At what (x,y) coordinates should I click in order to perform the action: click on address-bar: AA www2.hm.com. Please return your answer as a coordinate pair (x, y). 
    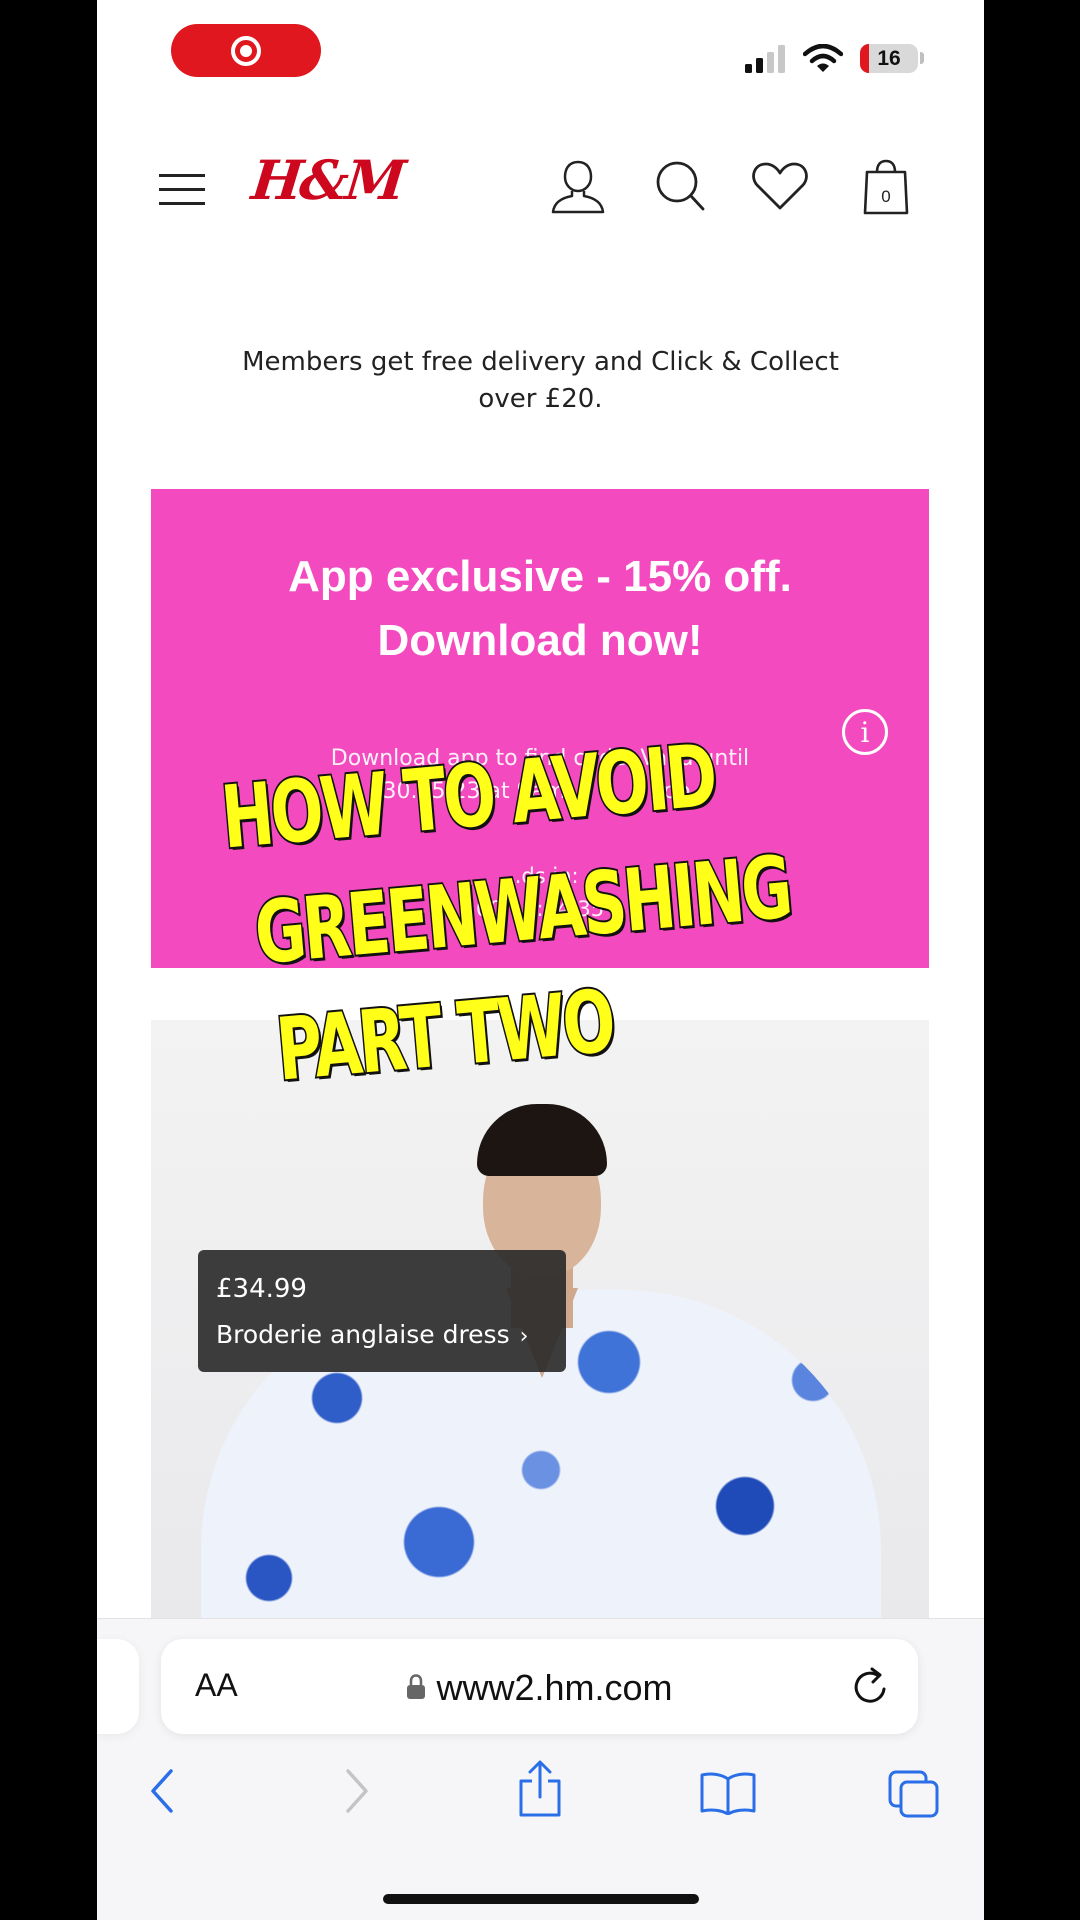
    Looking at the image, I should click on (539, 1686).